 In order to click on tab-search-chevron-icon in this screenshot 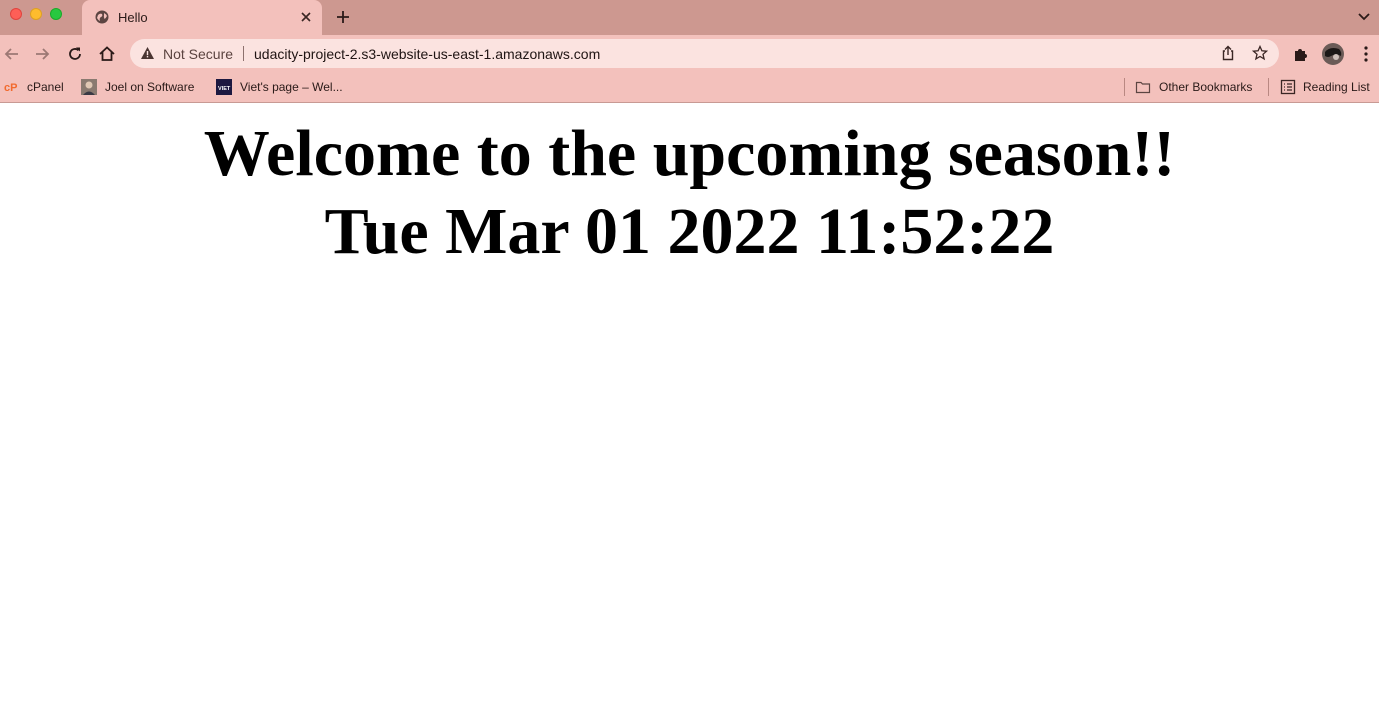, I will do `click(1364, 17)`.